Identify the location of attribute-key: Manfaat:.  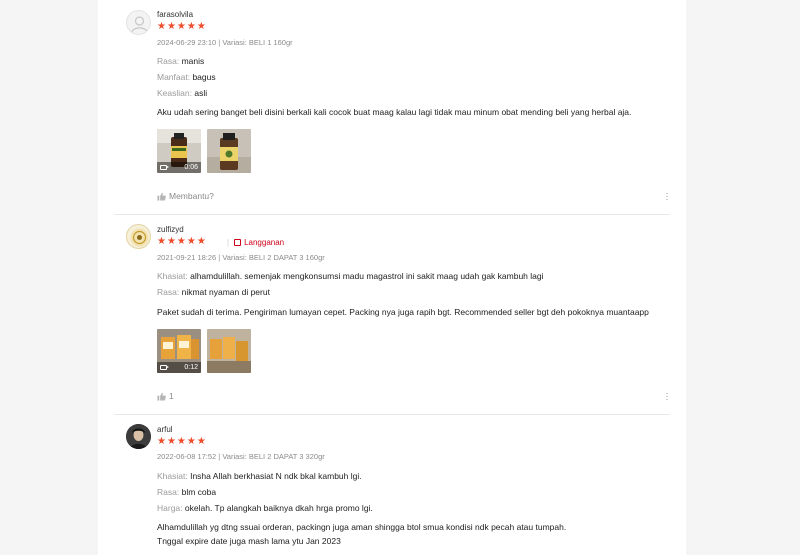
(174, 77).